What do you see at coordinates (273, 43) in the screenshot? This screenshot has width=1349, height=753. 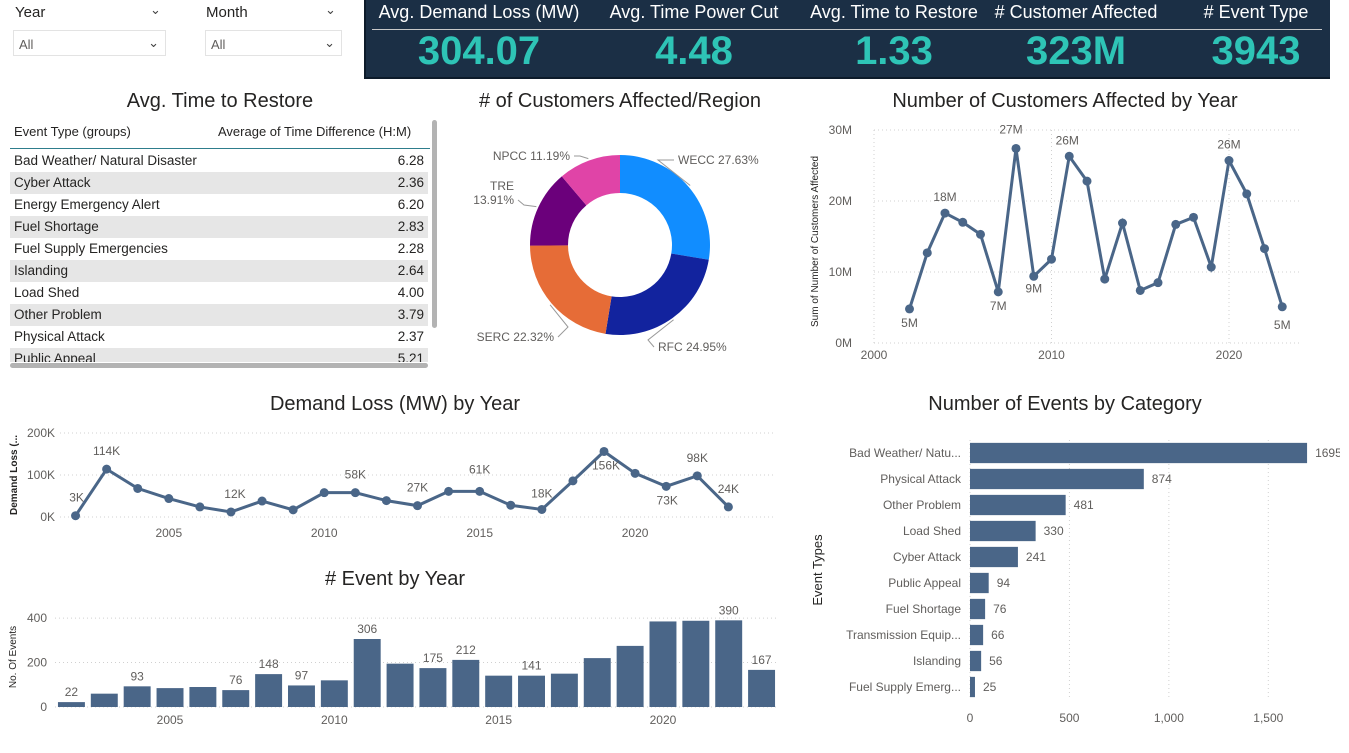 I see `month-dropdown: All ⌄` at bounding box center [273, 43].